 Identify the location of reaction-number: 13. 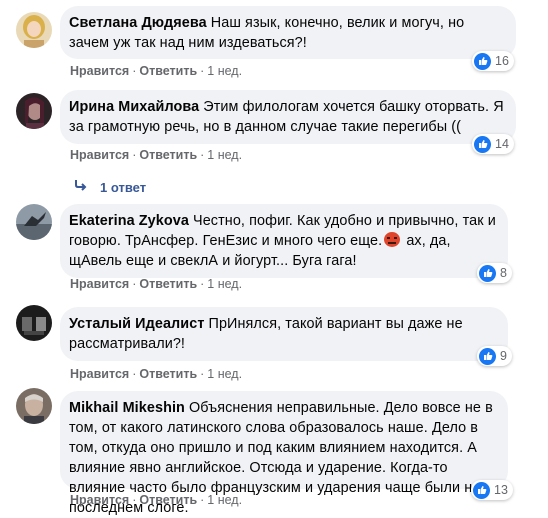
(501, 490).